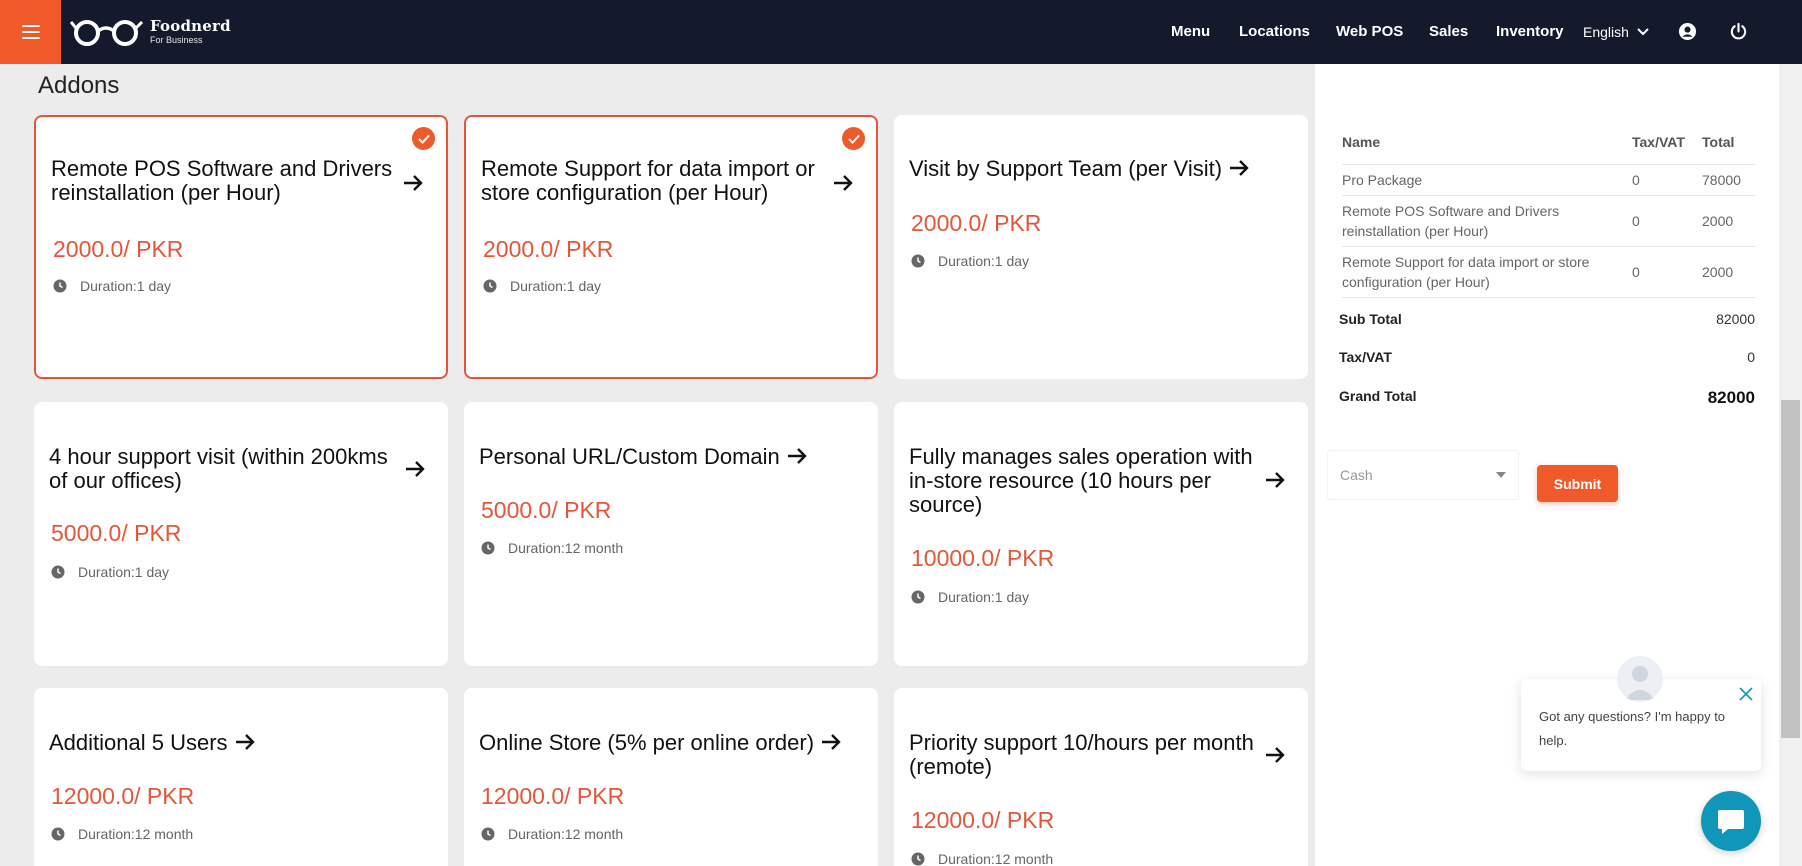 The image size is (1802, 866). I want to click on person-icon, so click(1640, 683).